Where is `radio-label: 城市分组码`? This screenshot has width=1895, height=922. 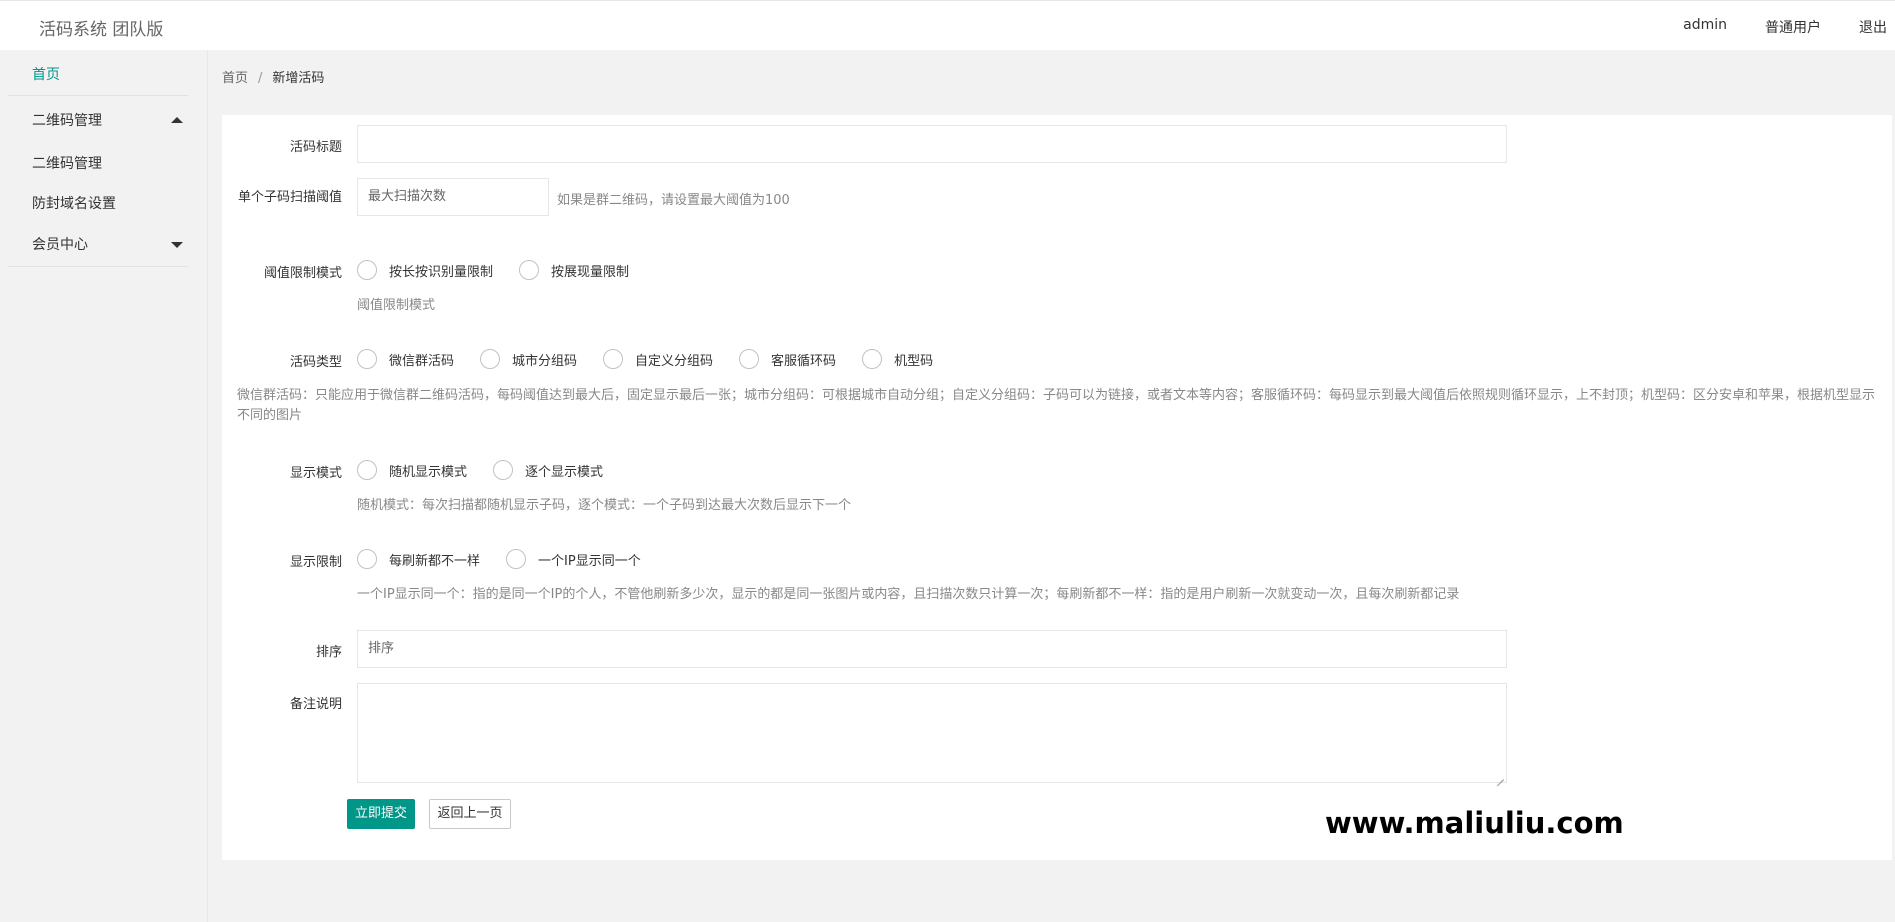
radio-label: 城市分组码 is located at coordinates (545, 361).